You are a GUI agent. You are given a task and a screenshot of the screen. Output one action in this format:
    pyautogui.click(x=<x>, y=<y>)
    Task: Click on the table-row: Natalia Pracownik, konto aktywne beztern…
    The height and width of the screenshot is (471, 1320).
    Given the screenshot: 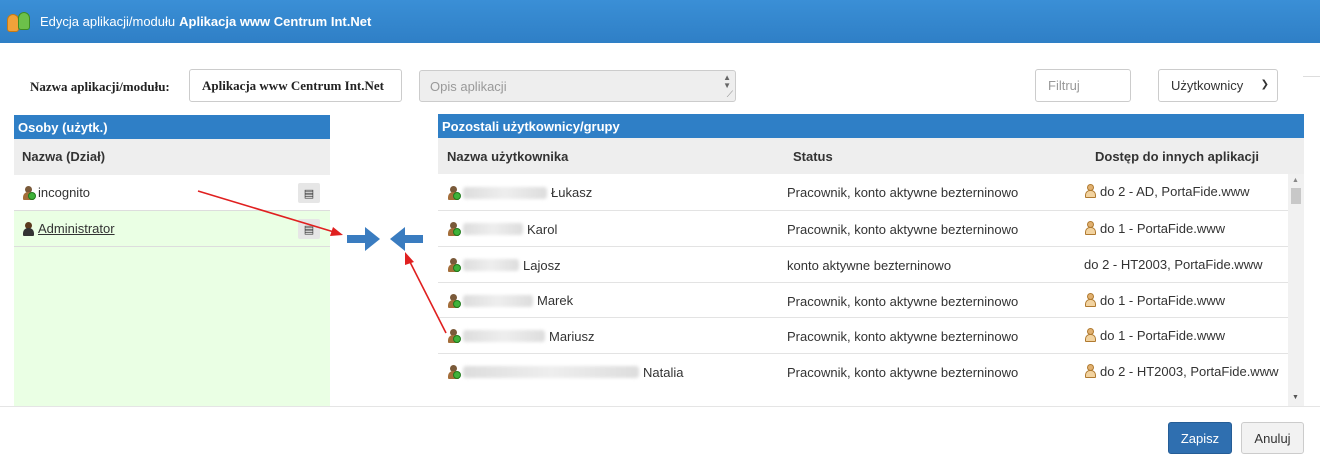 What is the action you would take?
    pyautogui.click(x=863, y=380)
    